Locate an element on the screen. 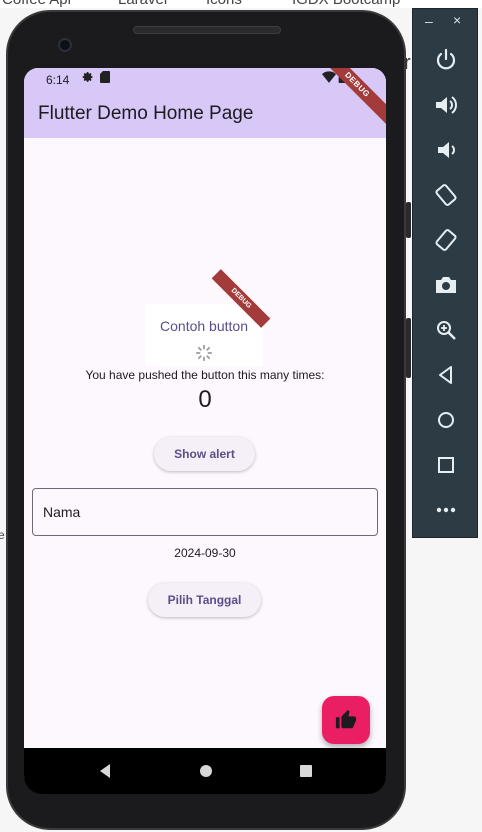  zoom-button is located at coordinates (446, 330).